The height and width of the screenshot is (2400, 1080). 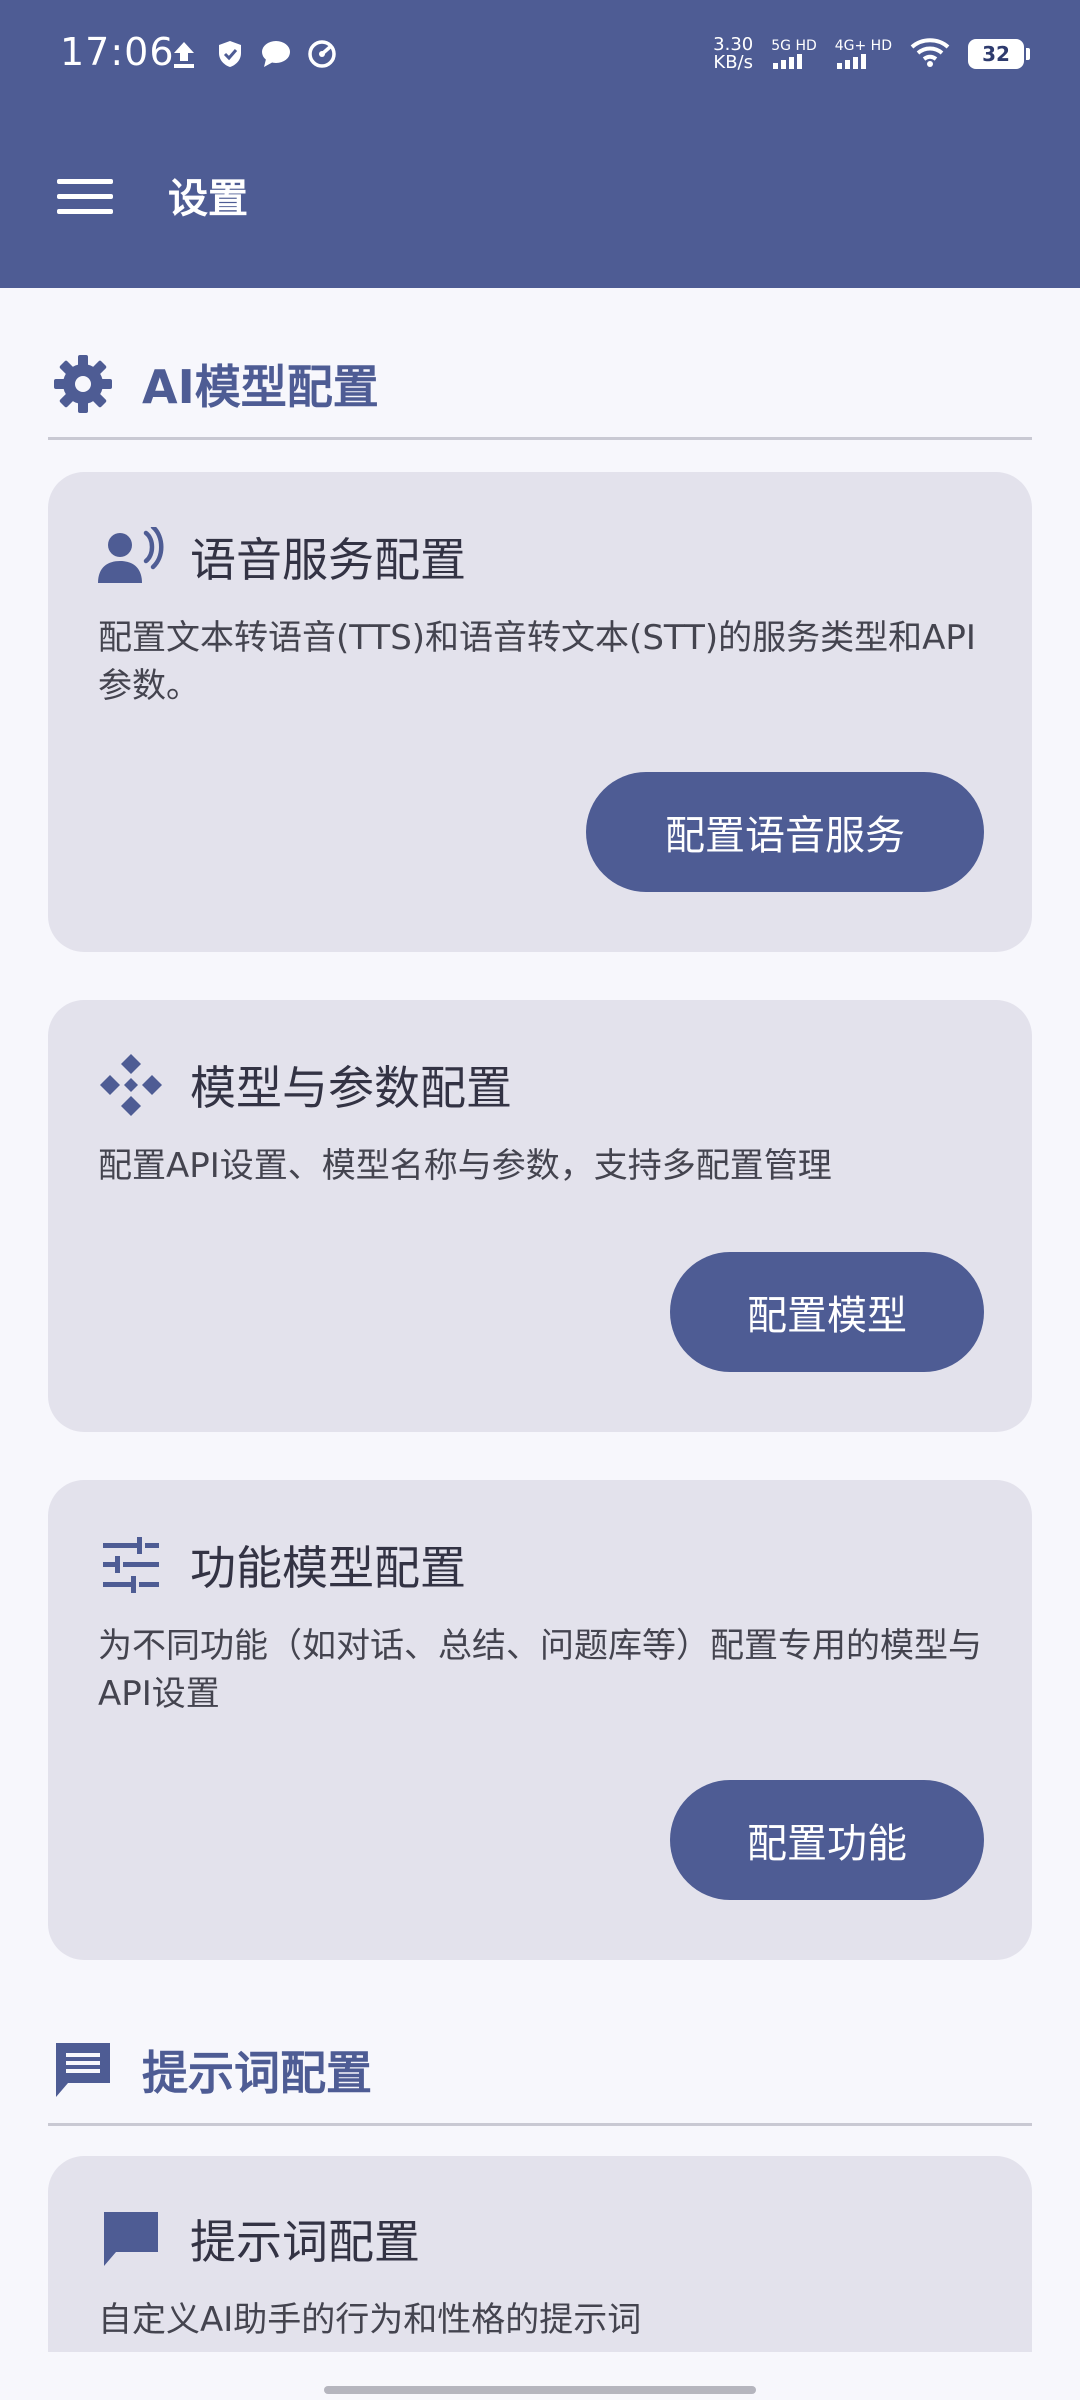 I want to click on gear-icon, so click(x=83, y=384).